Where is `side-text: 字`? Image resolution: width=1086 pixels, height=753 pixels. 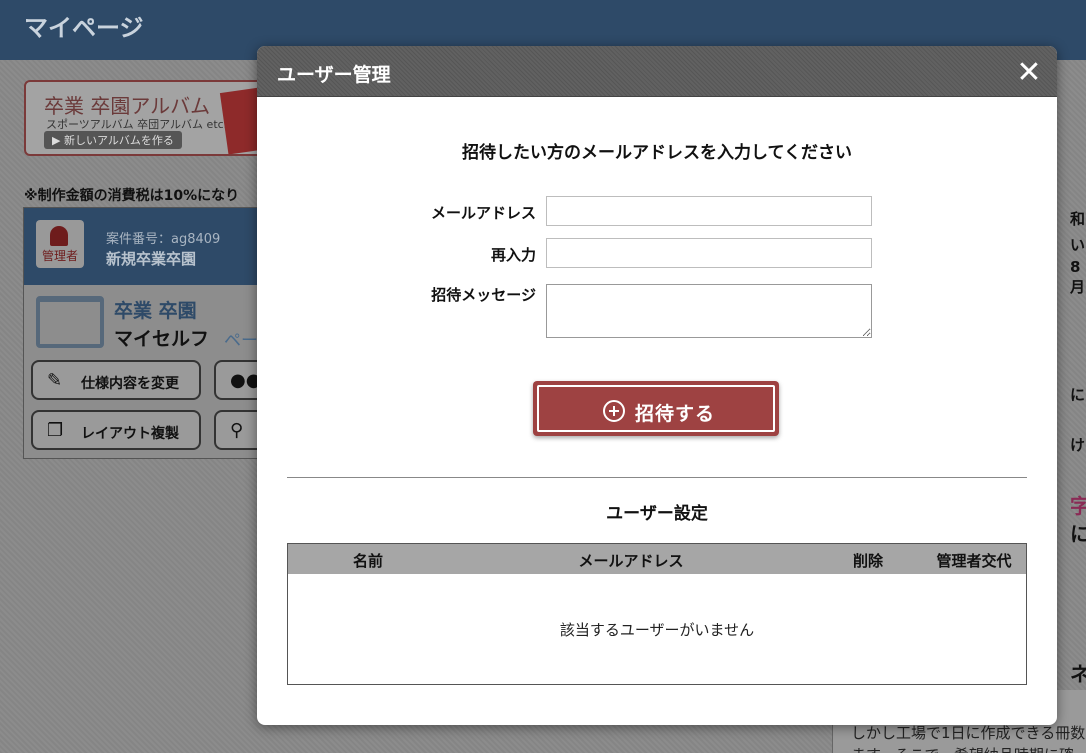 side-text: 字 is located at coordinates (1078, 506).